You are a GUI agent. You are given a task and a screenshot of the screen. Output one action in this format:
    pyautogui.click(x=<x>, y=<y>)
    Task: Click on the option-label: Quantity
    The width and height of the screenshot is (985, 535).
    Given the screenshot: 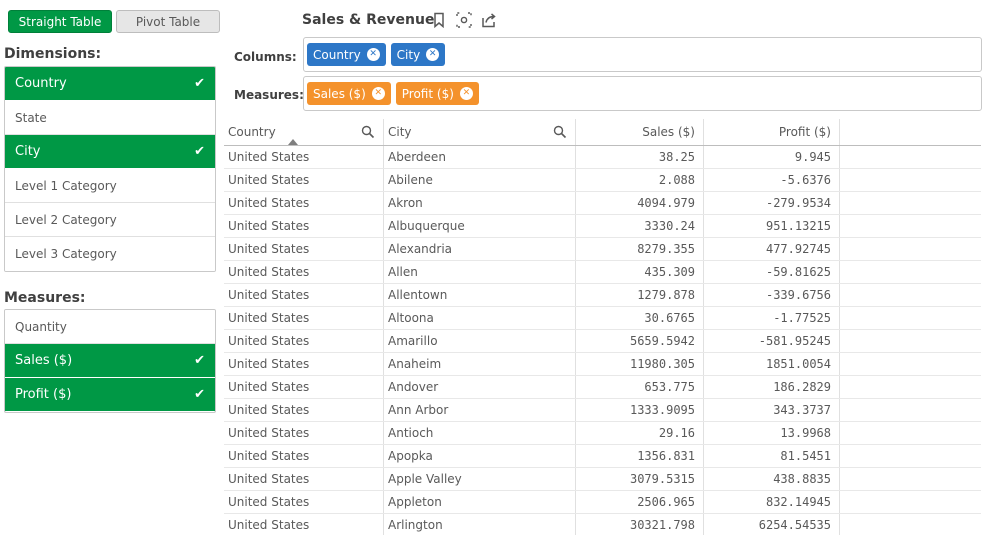 What is the action you would take?
    pyautogui.click(x=41, y=326)
    